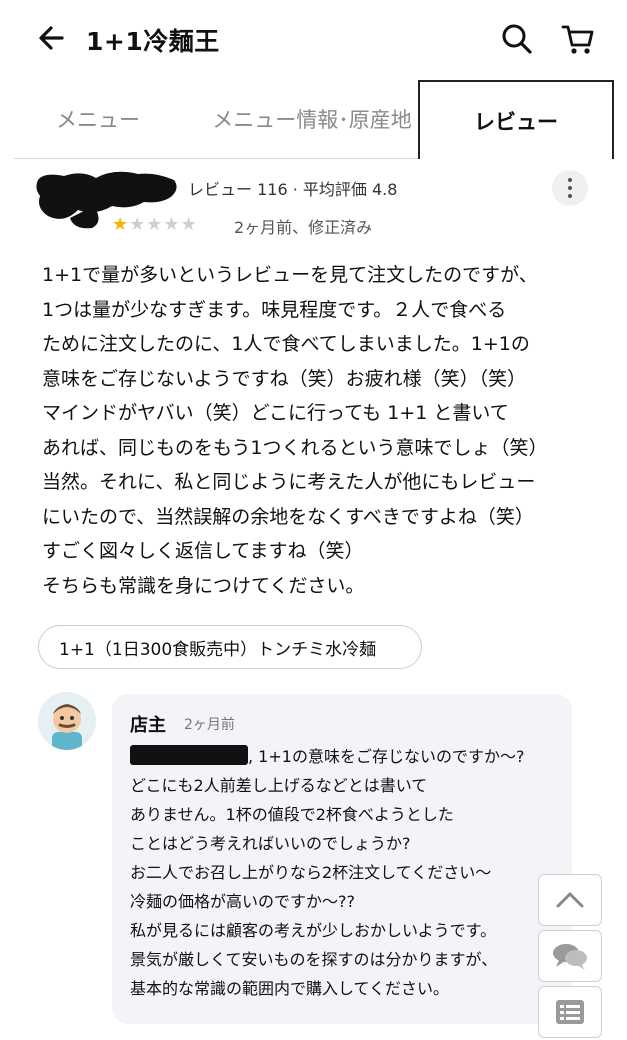 Image resolution: width=627 pixels, height=1040 pixels. Describe the element at coordinates (386, 756) in the screenshot. I see `reply-line-text: , 1+1の意味をご存じないのですか～?` at that location.